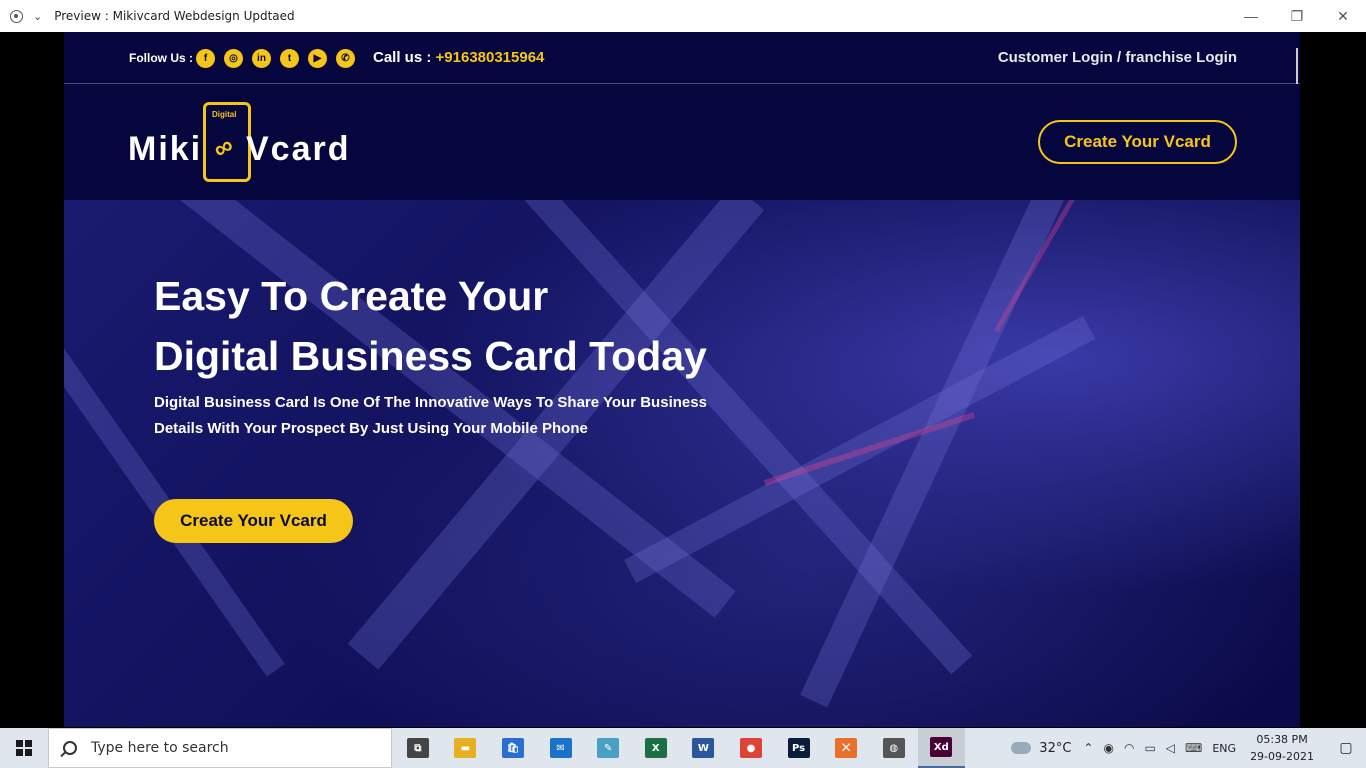  What do you see at coordinates (161, 58) in the screenshot?
I see `follow-us-label: Follow Us :` at bounding box center [161, 58].